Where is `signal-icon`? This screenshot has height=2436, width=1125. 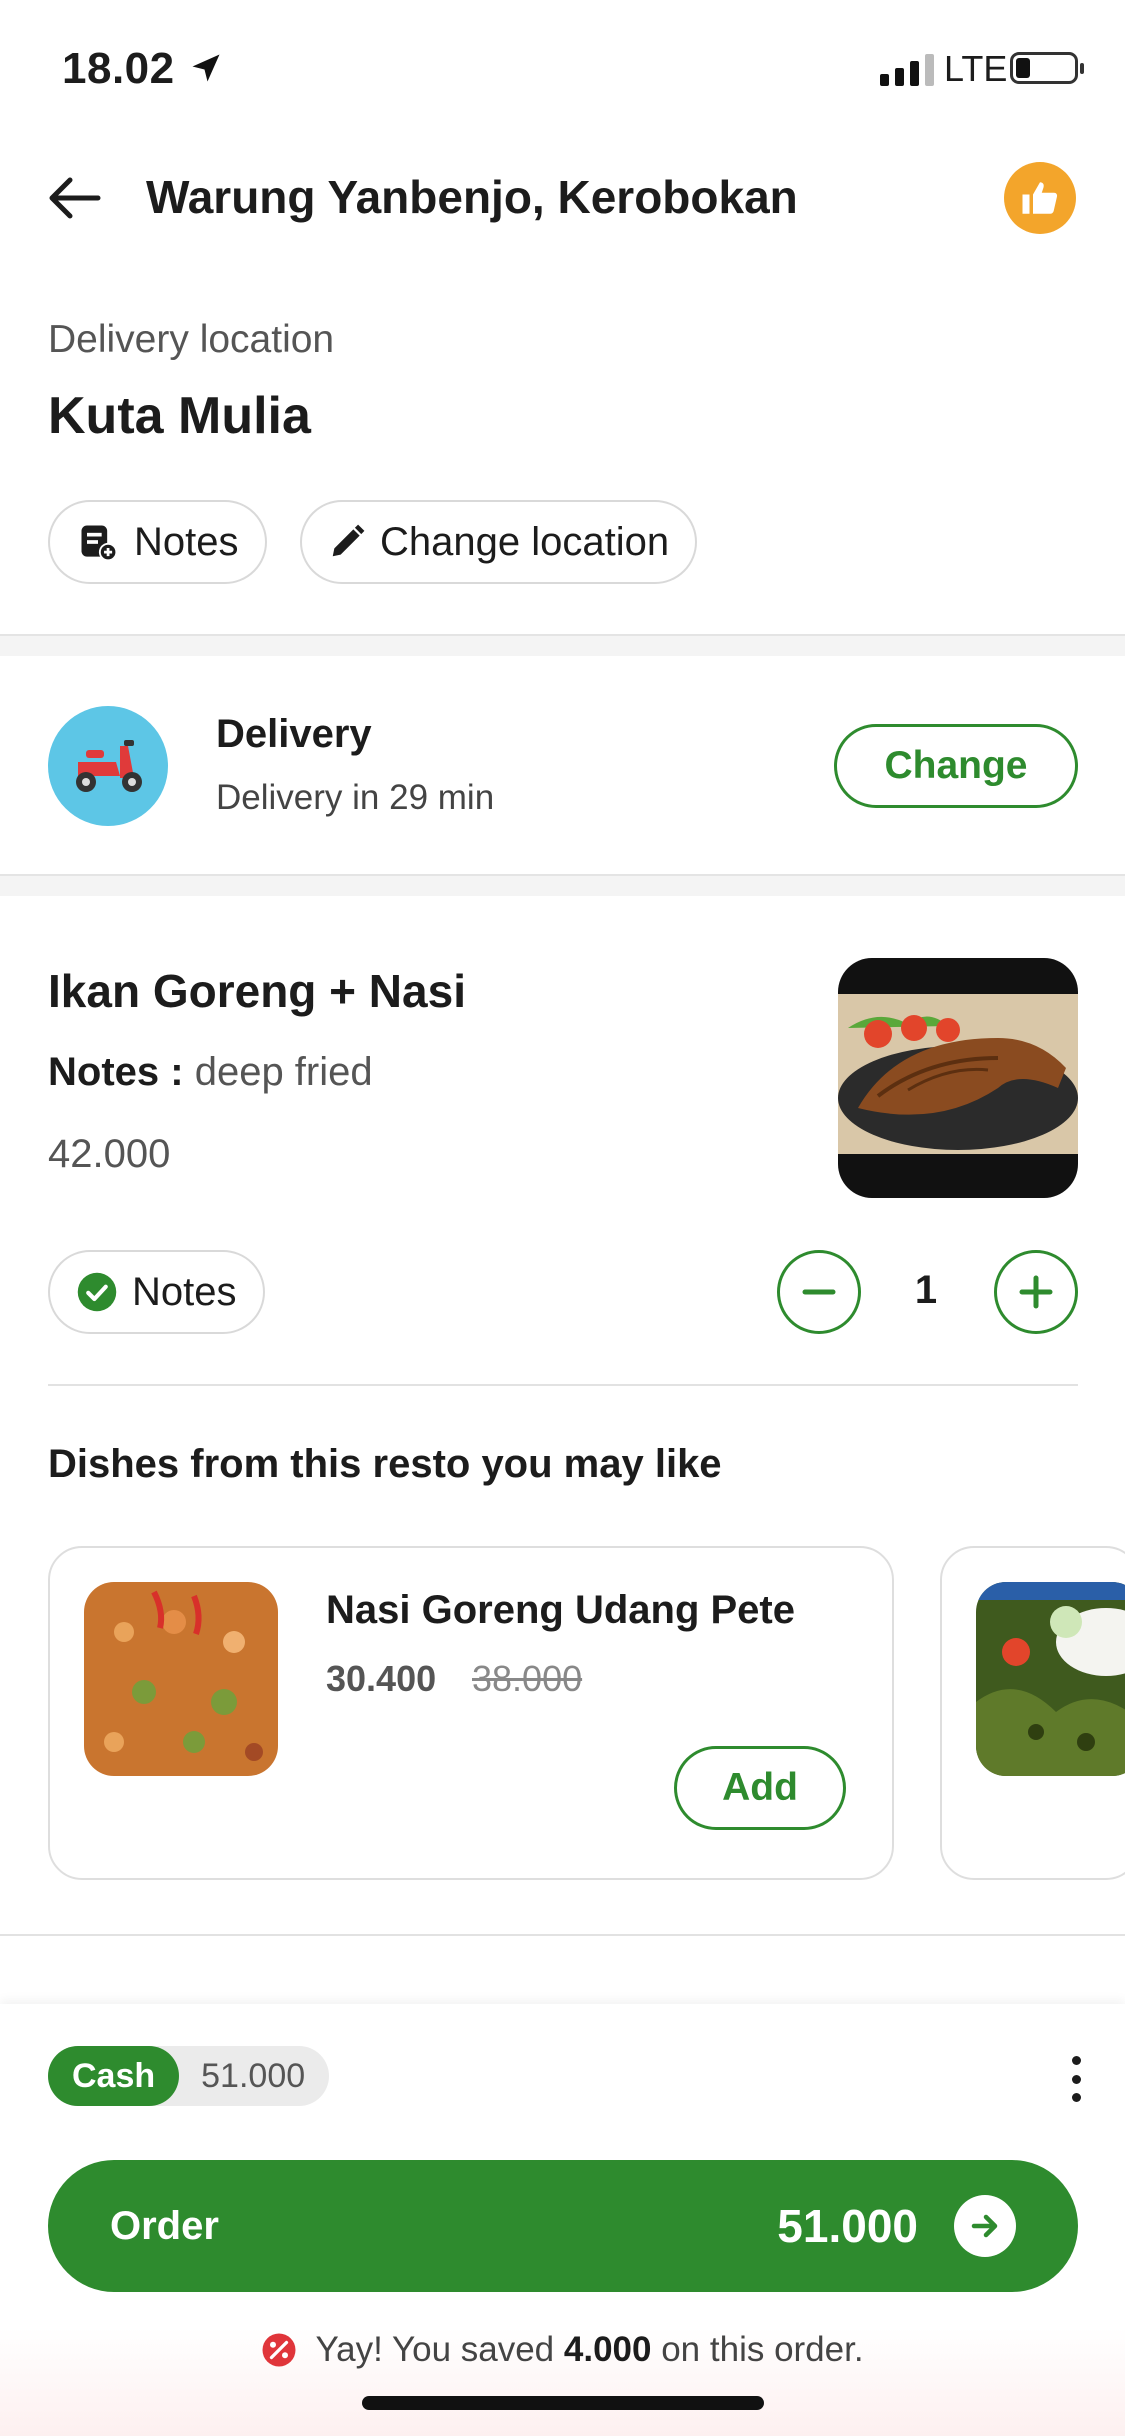 signal-icon is located at coordinates (907, 69).